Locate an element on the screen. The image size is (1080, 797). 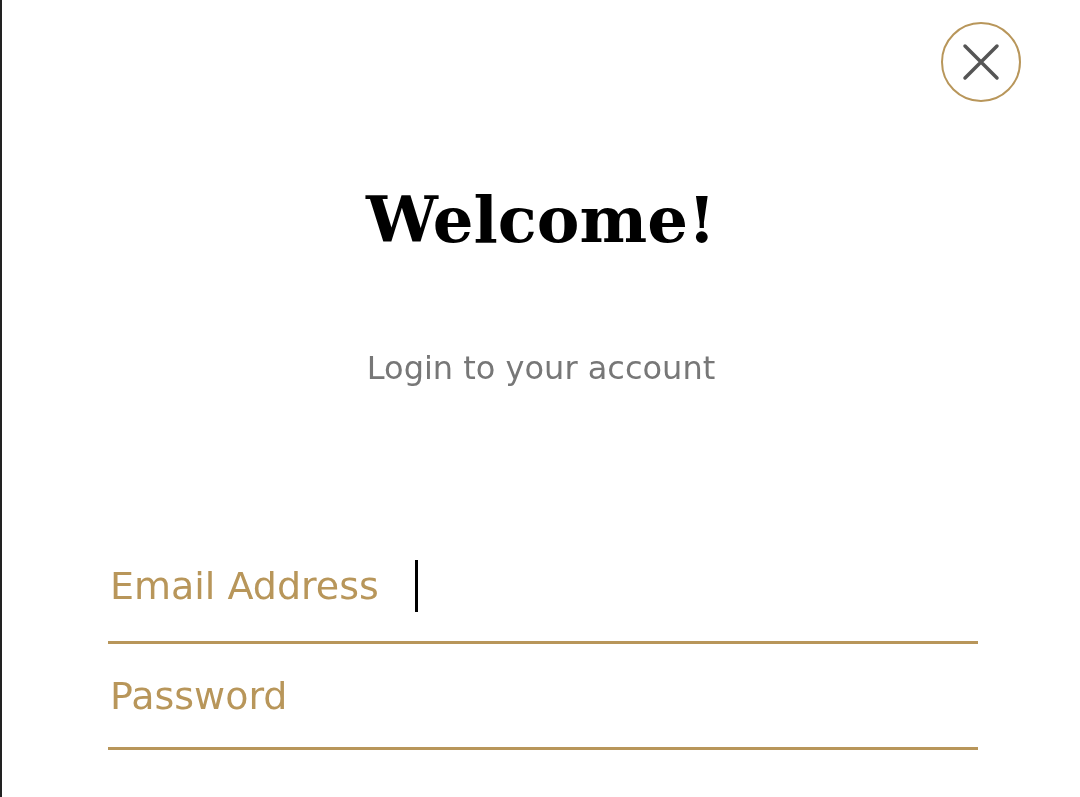
dialog-subtitle: Login to your account is located at coordinates (541, 368).